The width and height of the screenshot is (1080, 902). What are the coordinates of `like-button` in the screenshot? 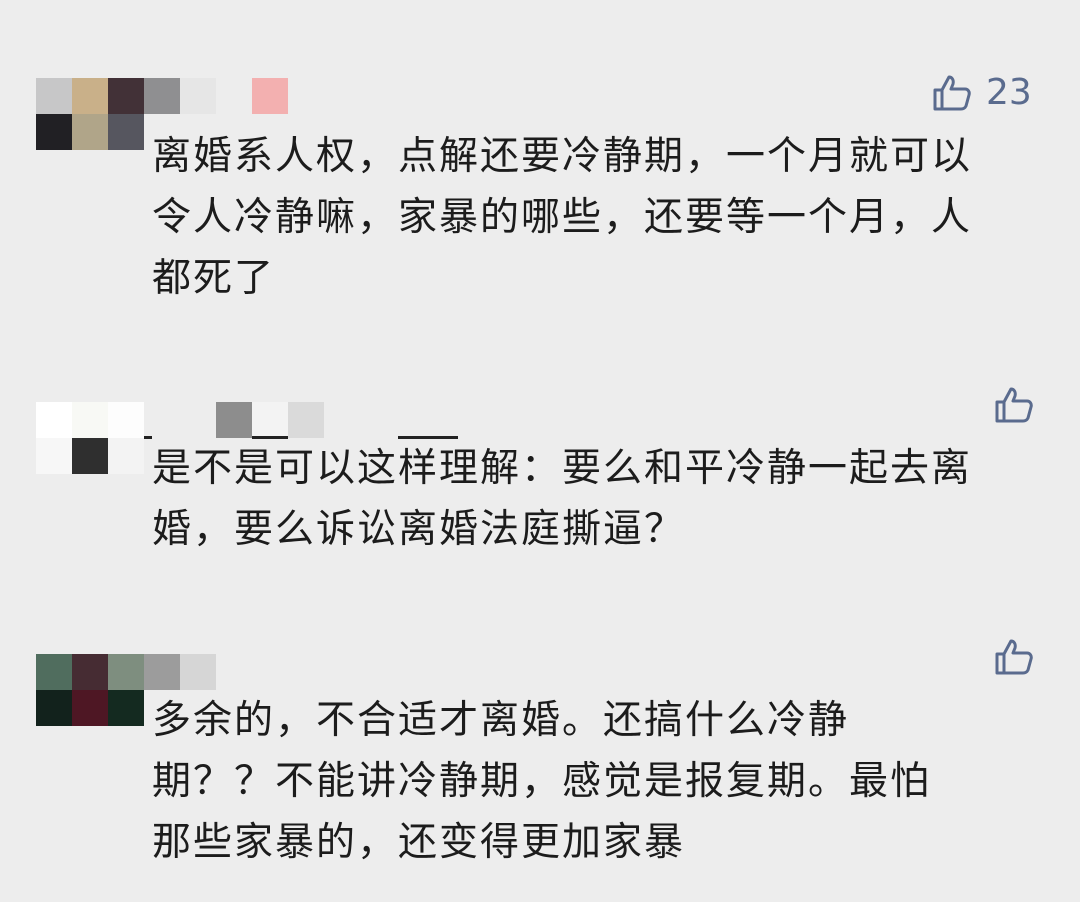 It's located at (1021, 657).